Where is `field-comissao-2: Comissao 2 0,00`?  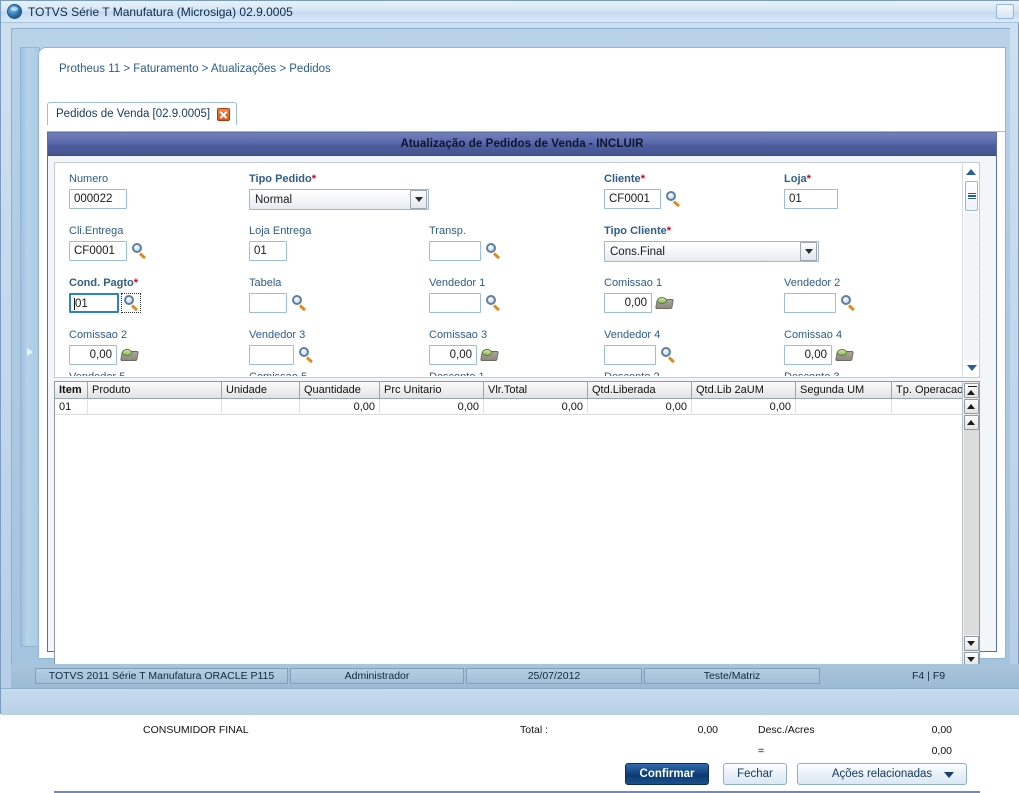 field-comissao-2: Comissao 2 0,00 is located at coordinates (104, 347).